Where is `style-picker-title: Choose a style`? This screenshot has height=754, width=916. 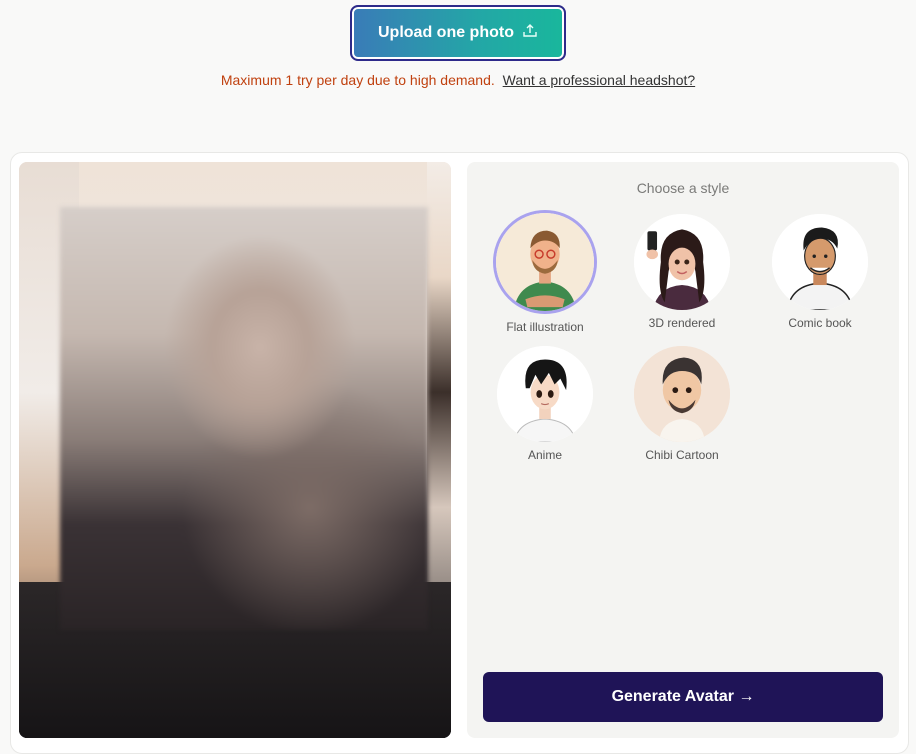
style-picker-title: Choose a style is located at coordinates (683, 188).